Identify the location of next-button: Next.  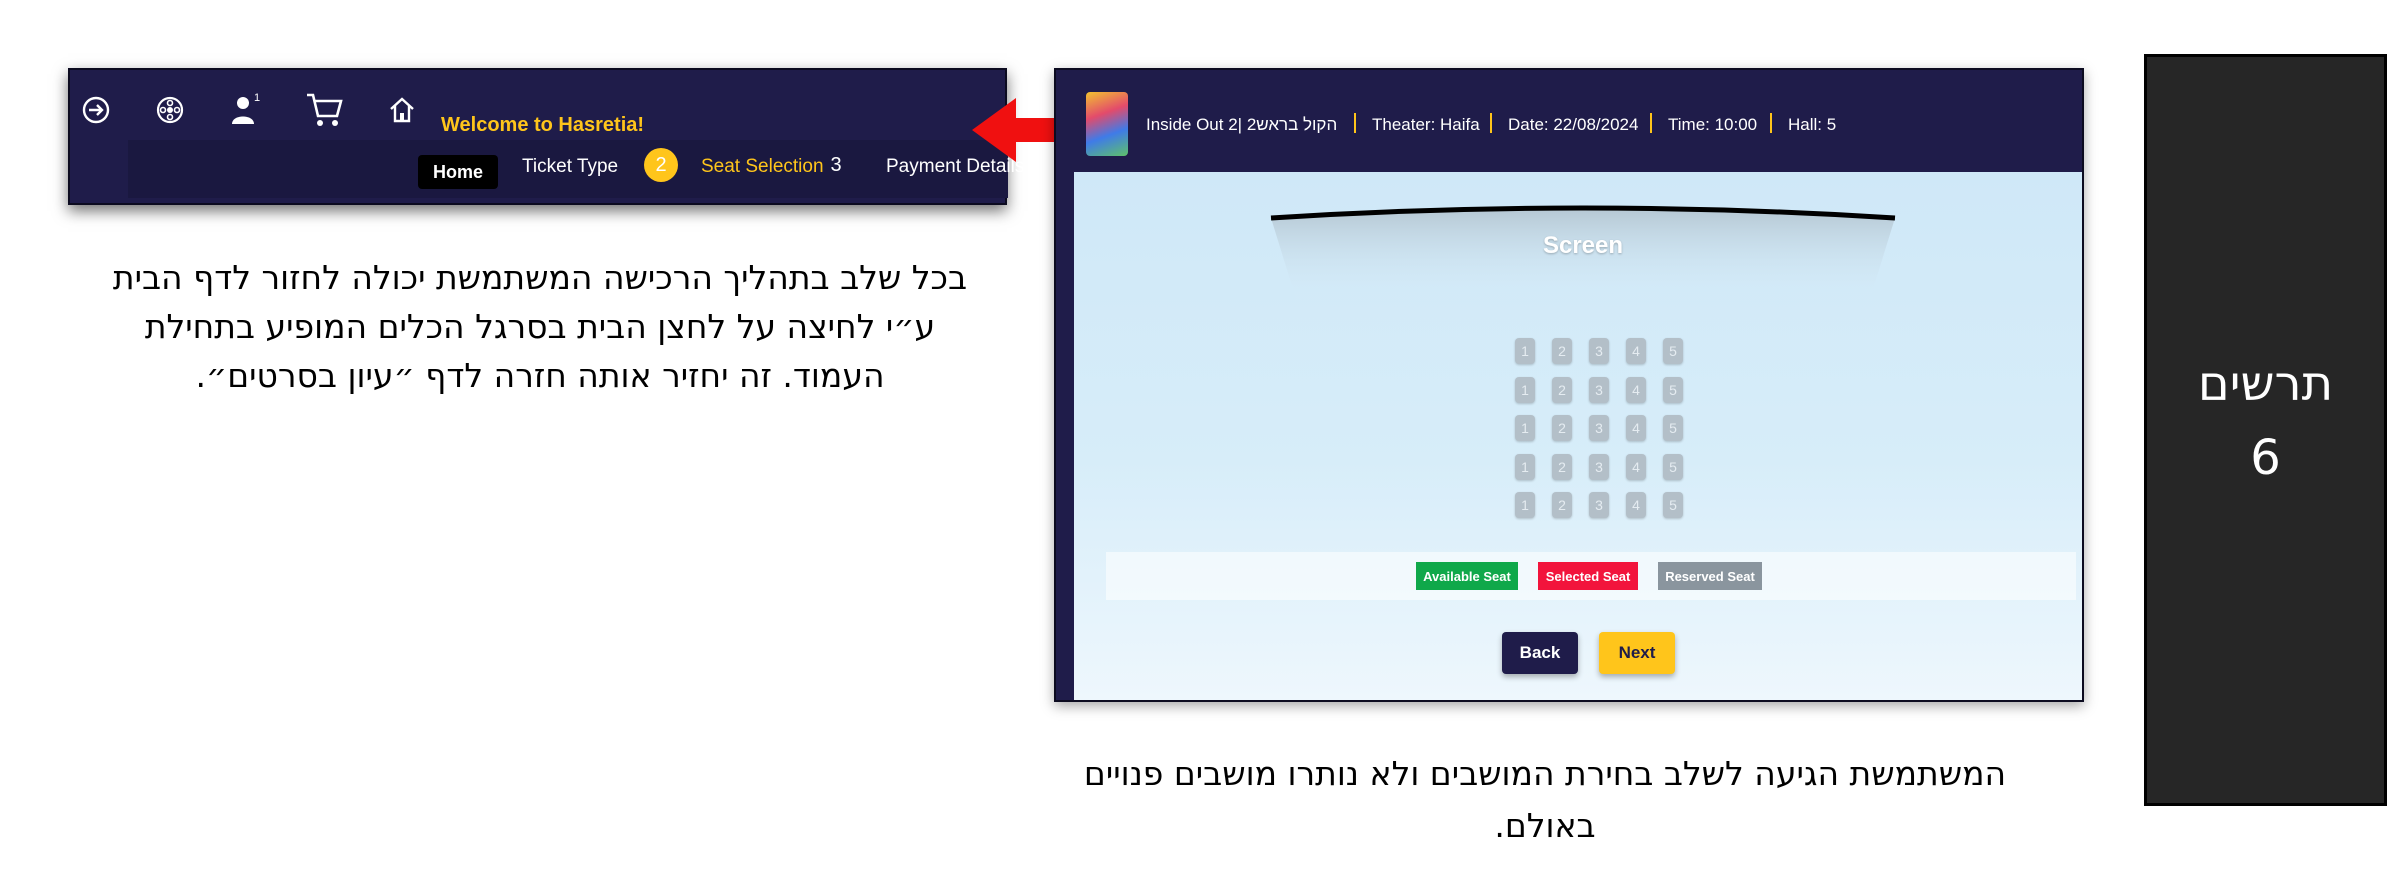
(1637, 653).